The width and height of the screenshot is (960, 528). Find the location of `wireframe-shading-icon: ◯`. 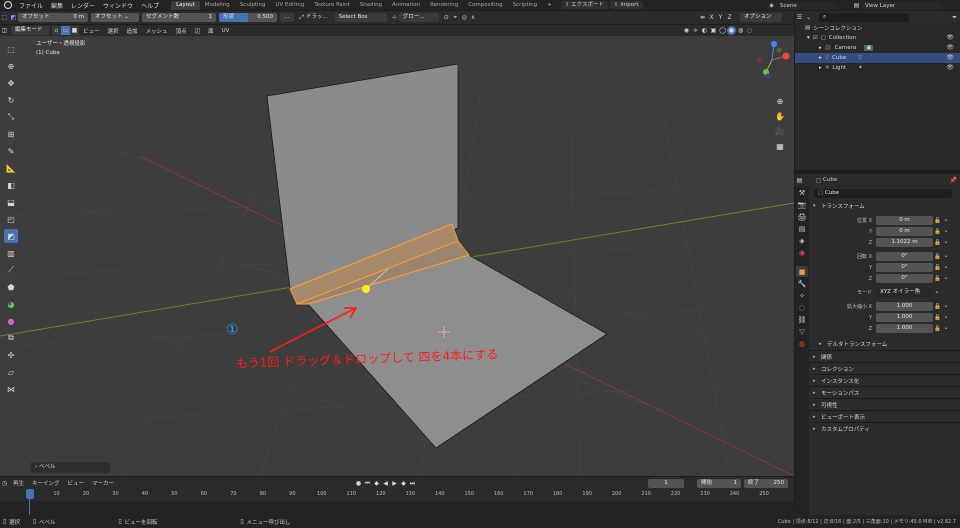

wireframe-shading-icon: ◯ is located at coordinates (722, 30).